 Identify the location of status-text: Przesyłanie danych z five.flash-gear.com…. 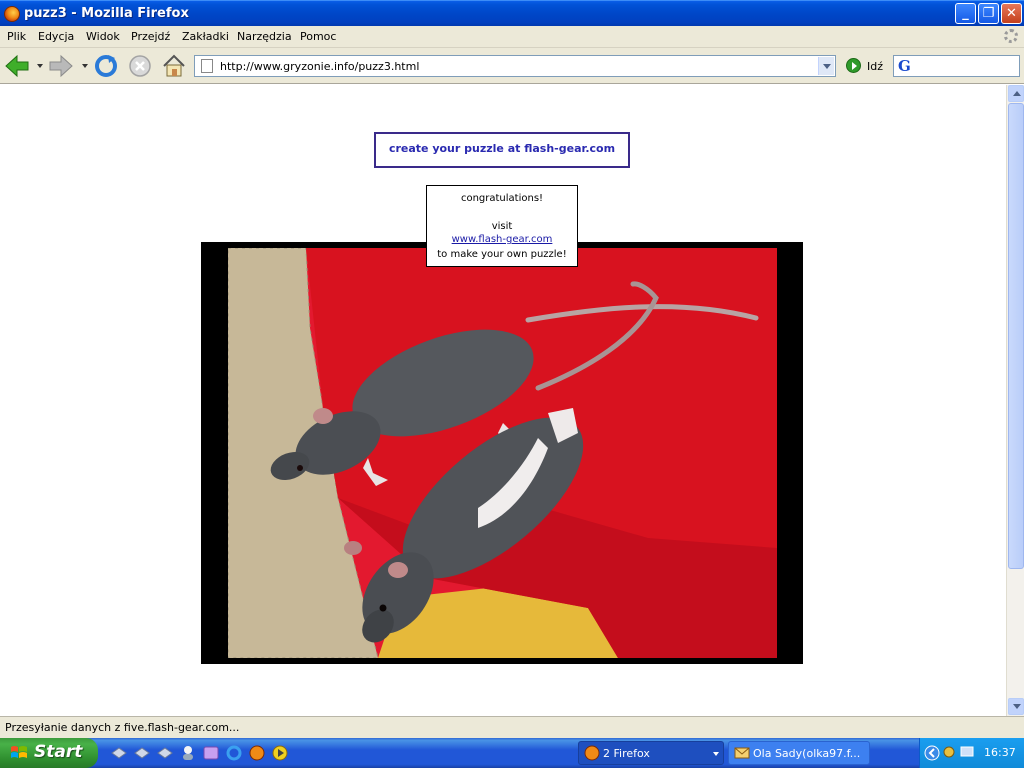
(122, 727).